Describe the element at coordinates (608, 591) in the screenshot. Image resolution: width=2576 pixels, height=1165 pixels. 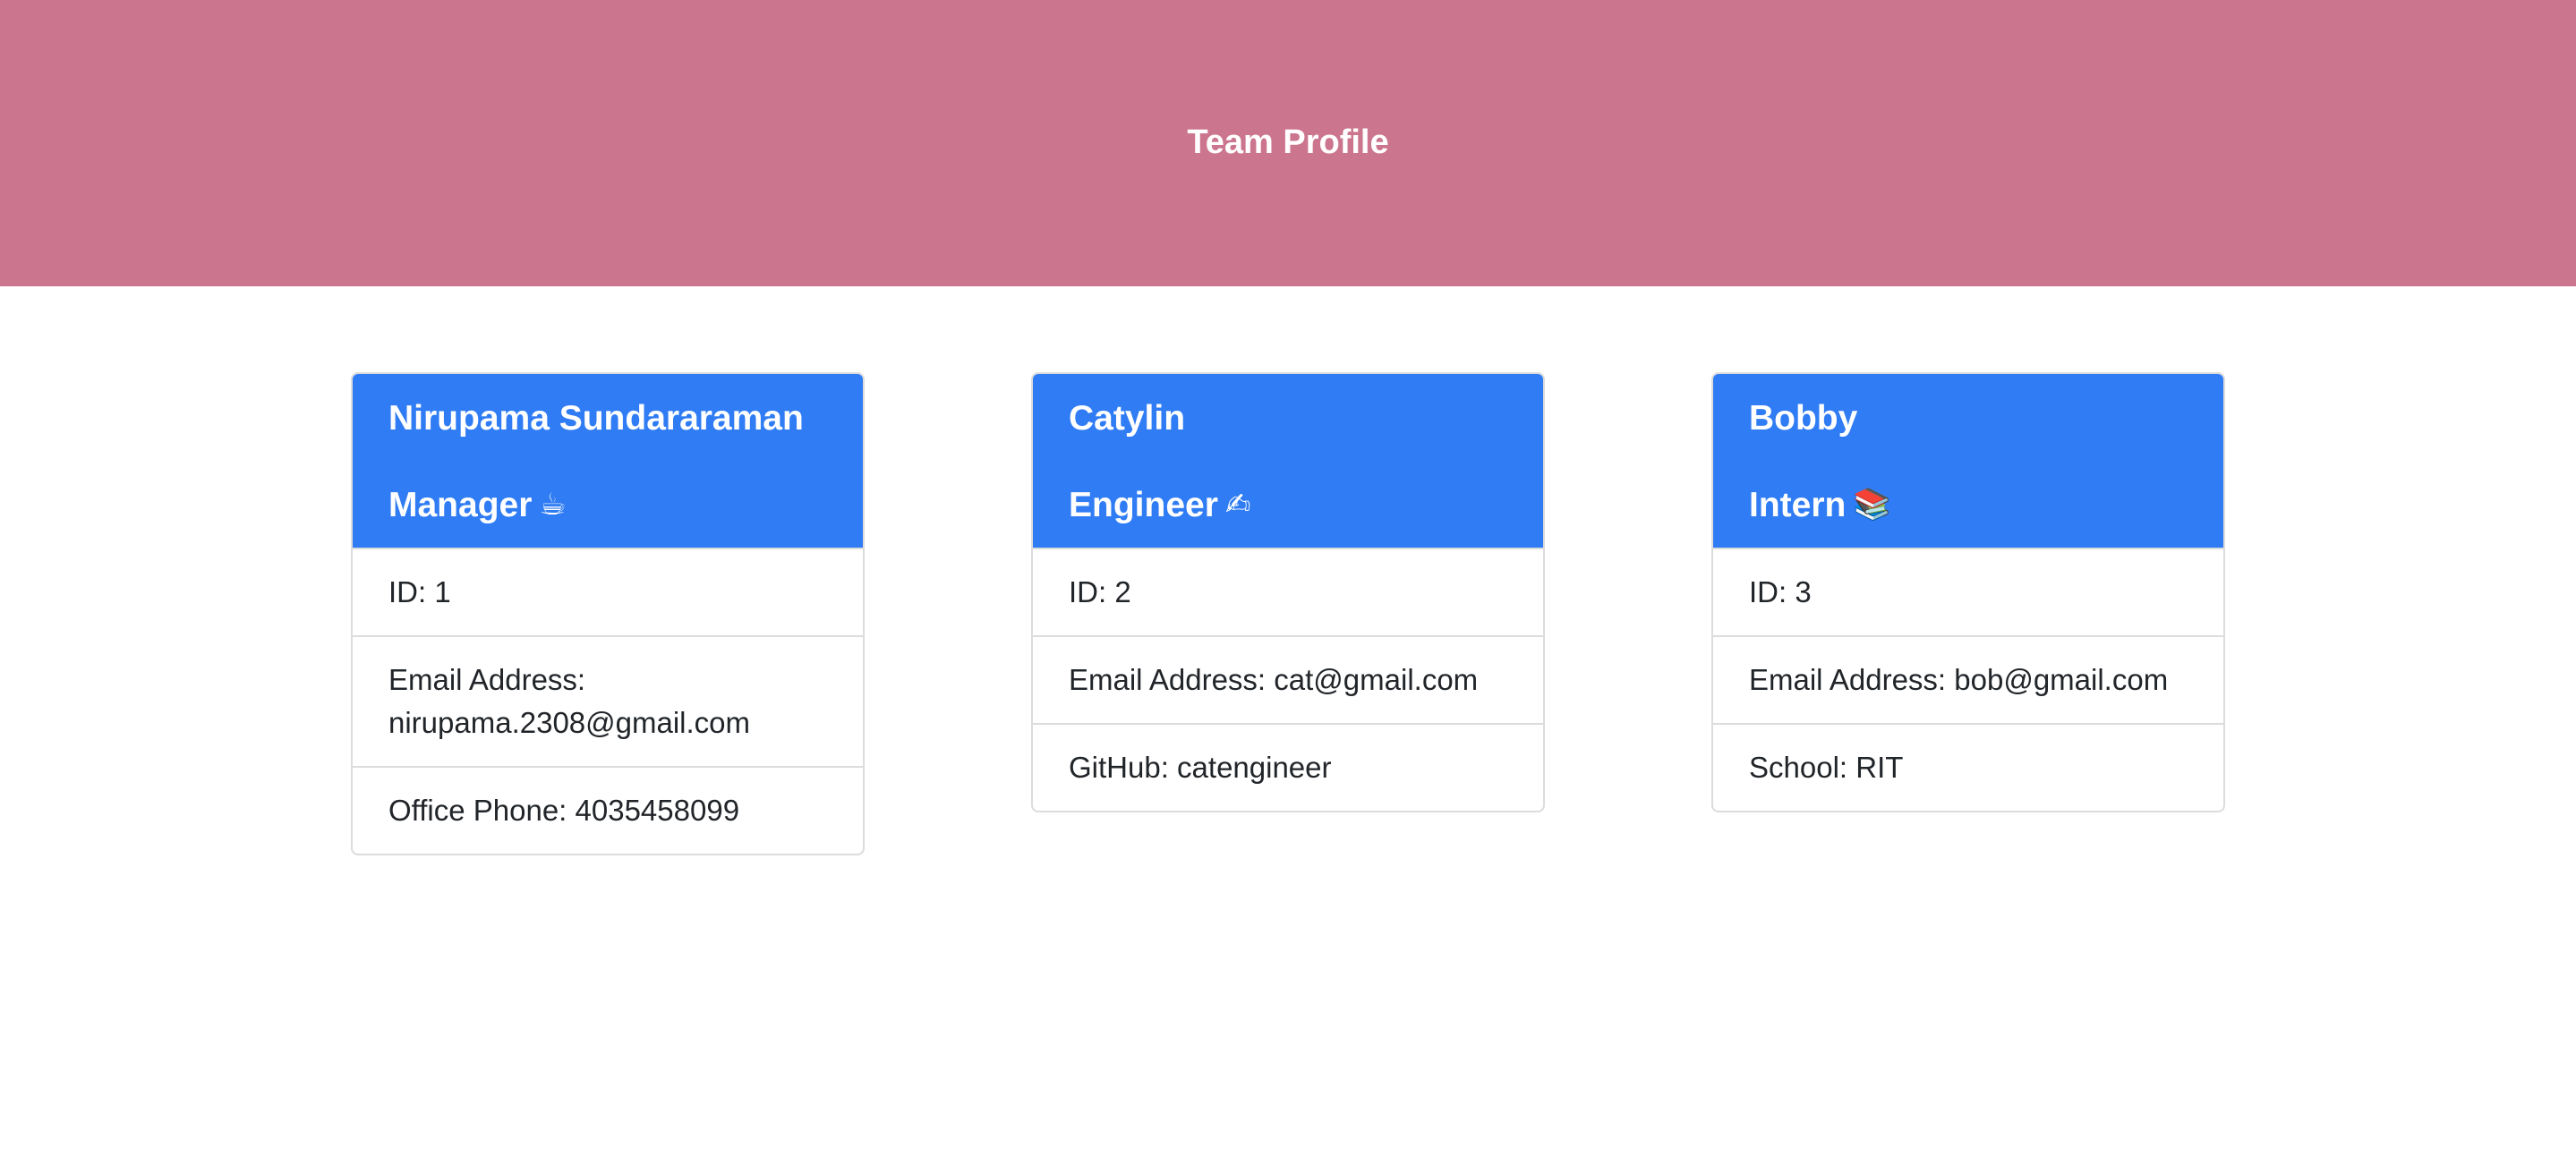
I see `employee-id: ID: 1` at that location.